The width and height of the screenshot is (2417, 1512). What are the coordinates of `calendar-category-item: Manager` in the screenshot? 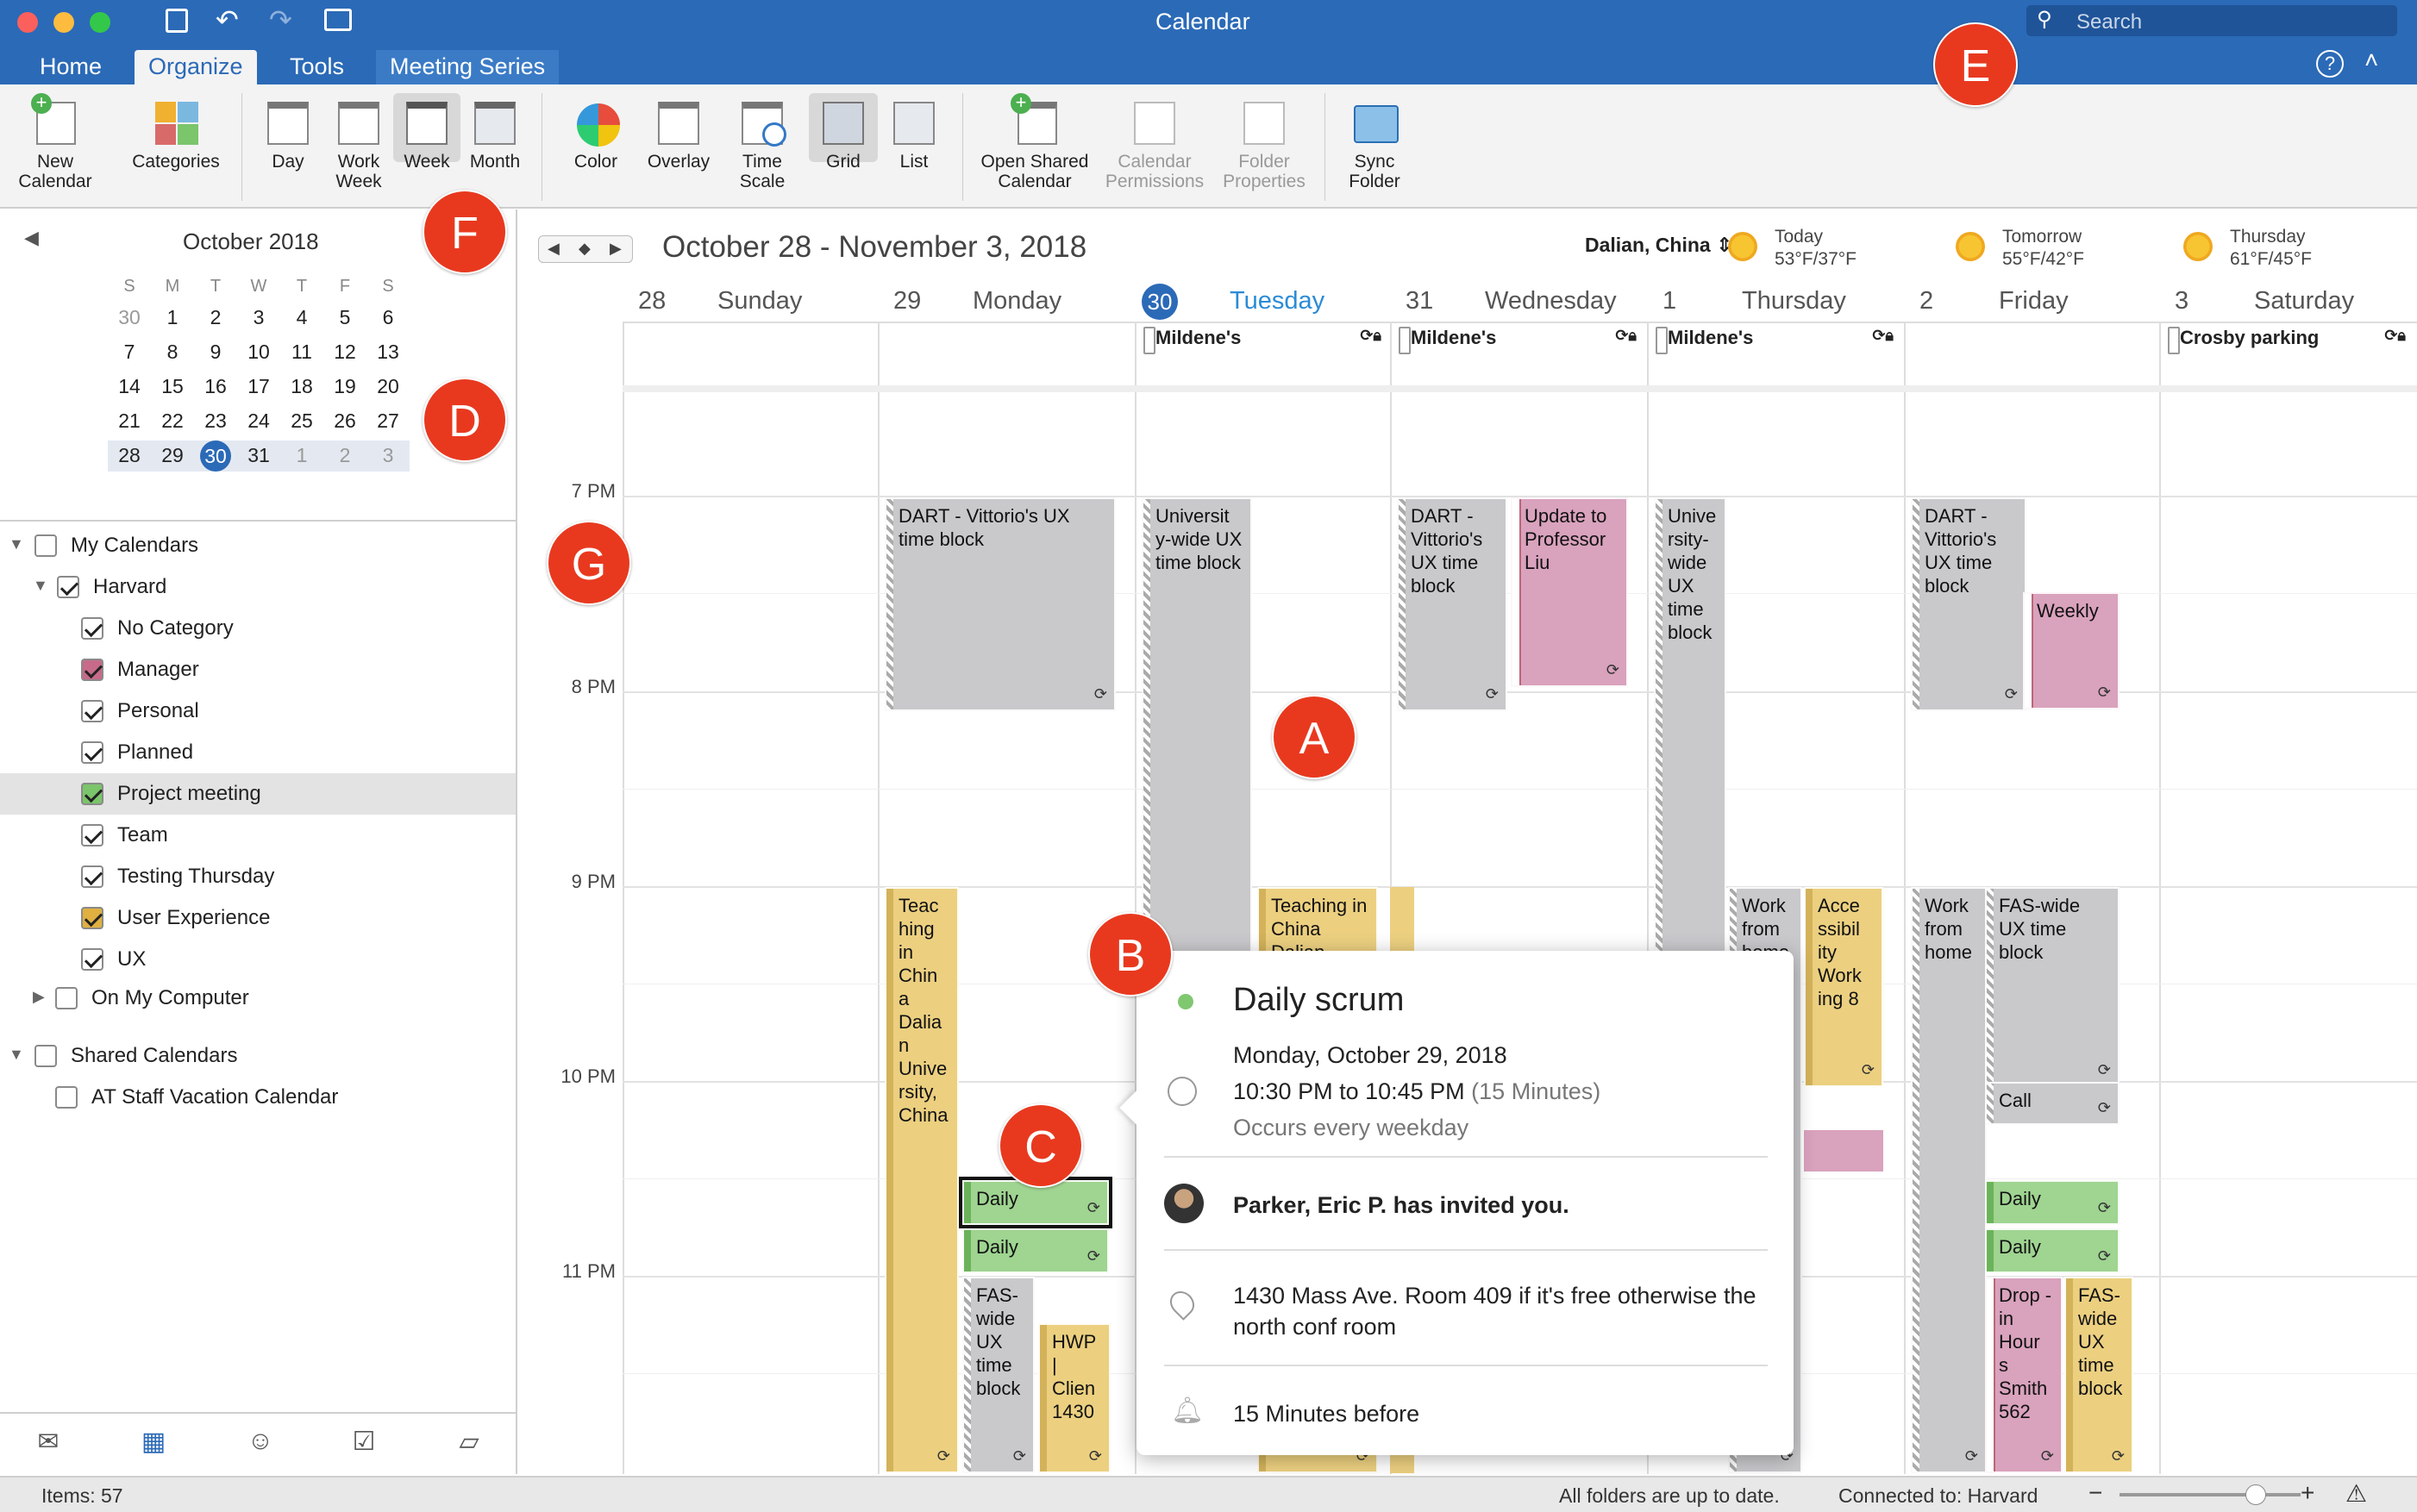 It's located at (258, 669).